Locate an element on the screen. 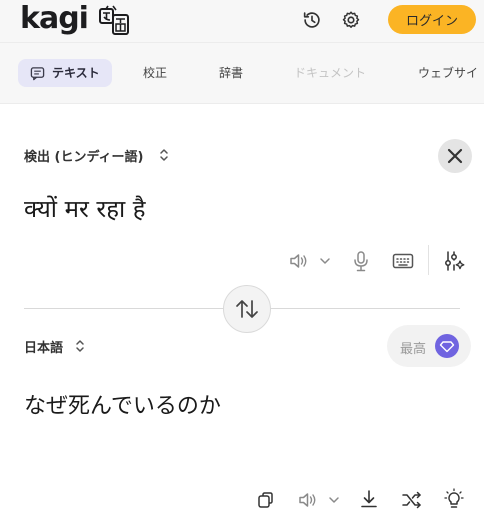  swap-languages-button is located at coordinates (247, 309).